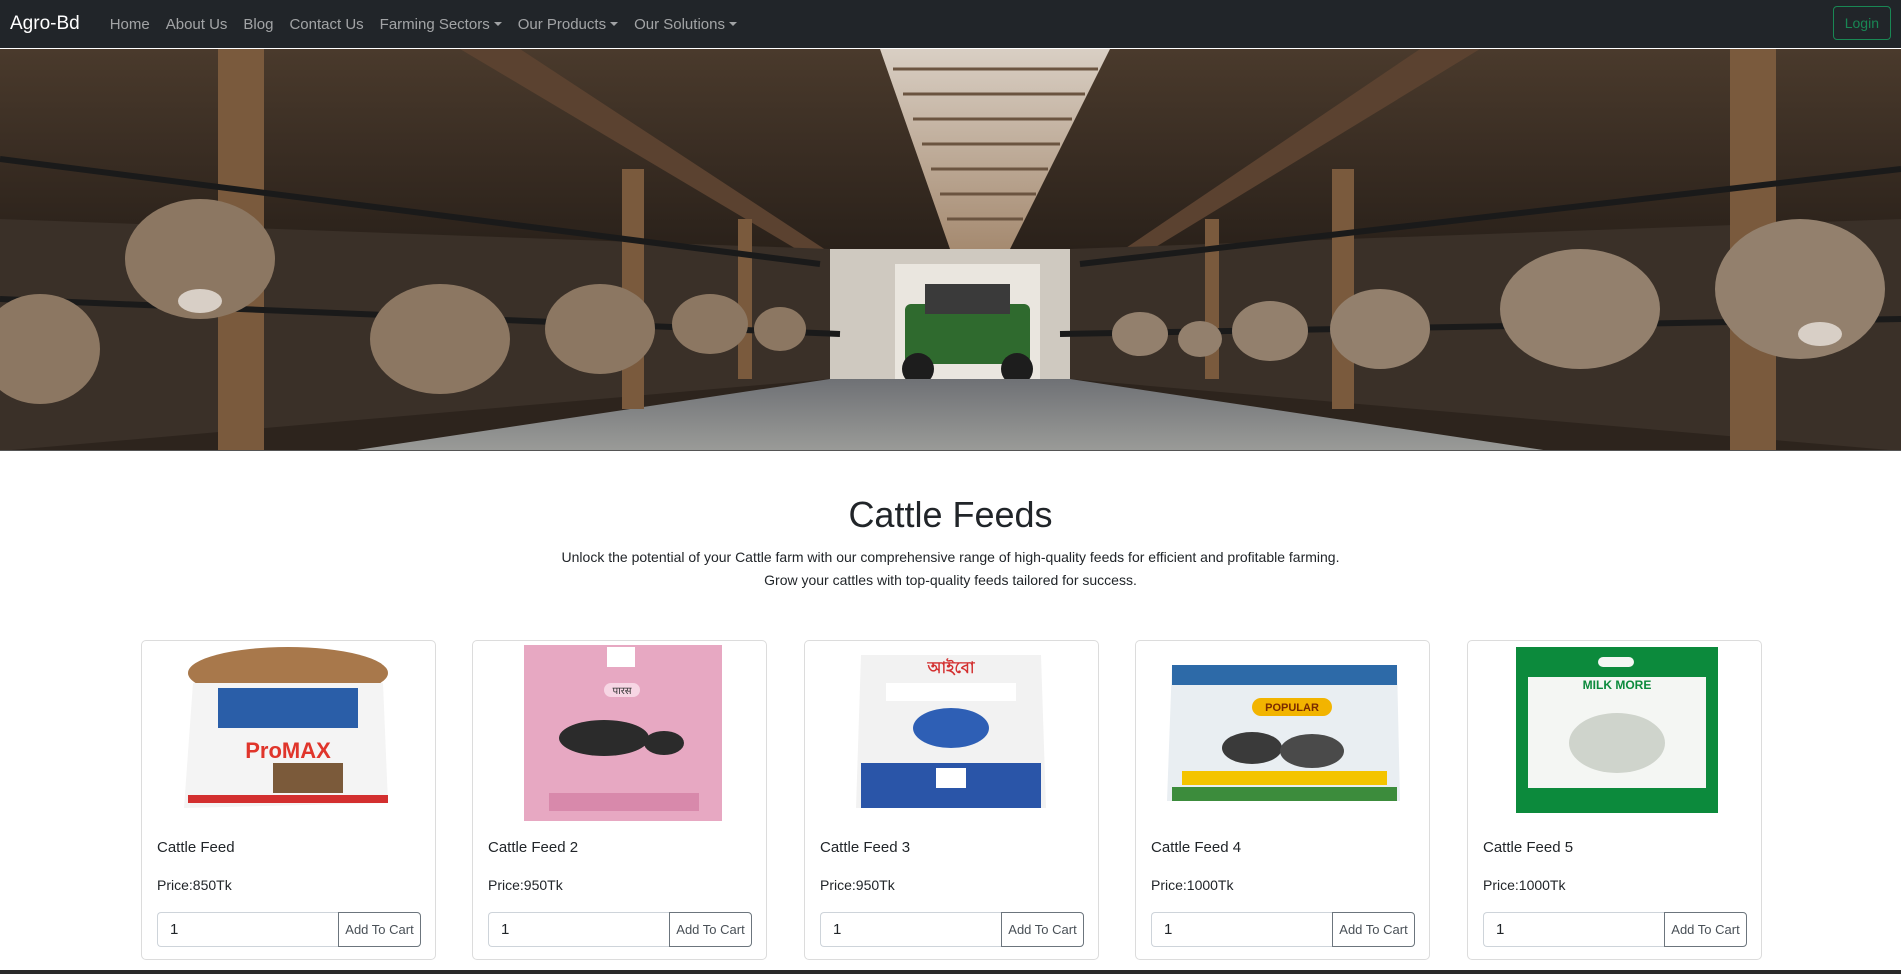 Image resolution: width=1901 pixels, height=974 pixels. I want to click on product-name: Cattle Feed, so click(196, 847).